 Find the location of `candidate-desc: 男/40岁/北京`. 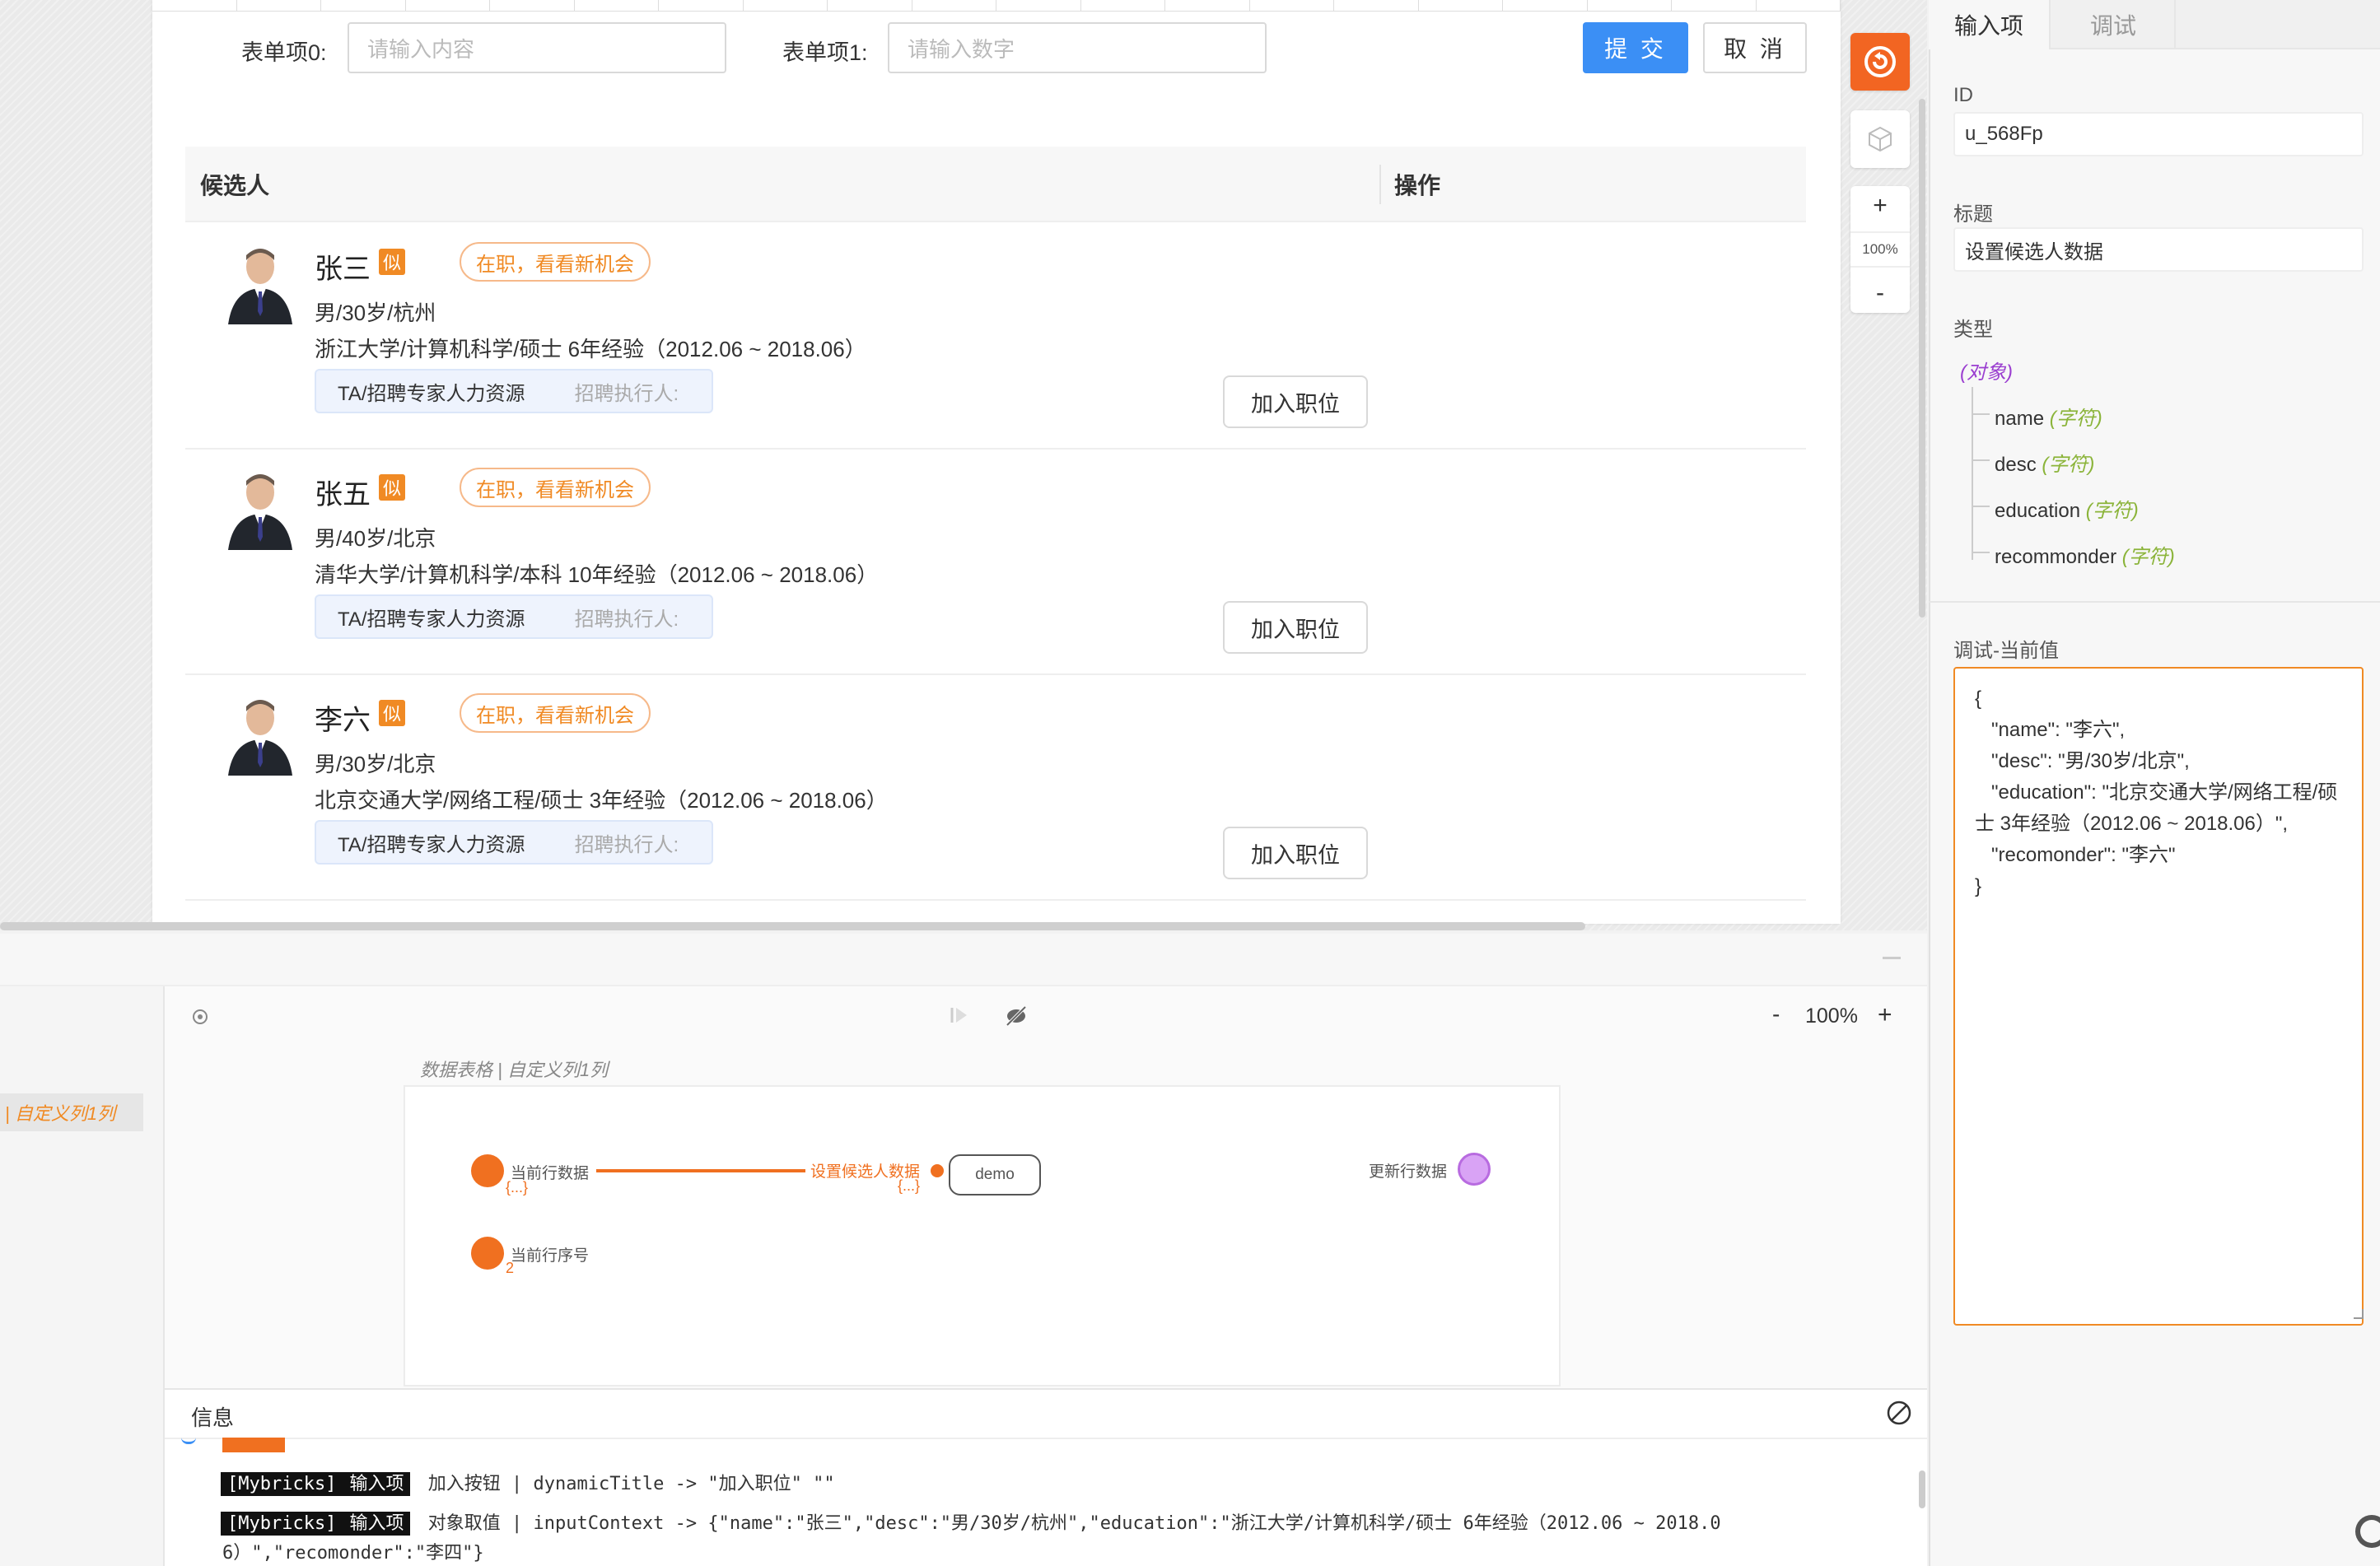

candidate-desc: 男/40岁/北京 is located at coordinates (375, 538).